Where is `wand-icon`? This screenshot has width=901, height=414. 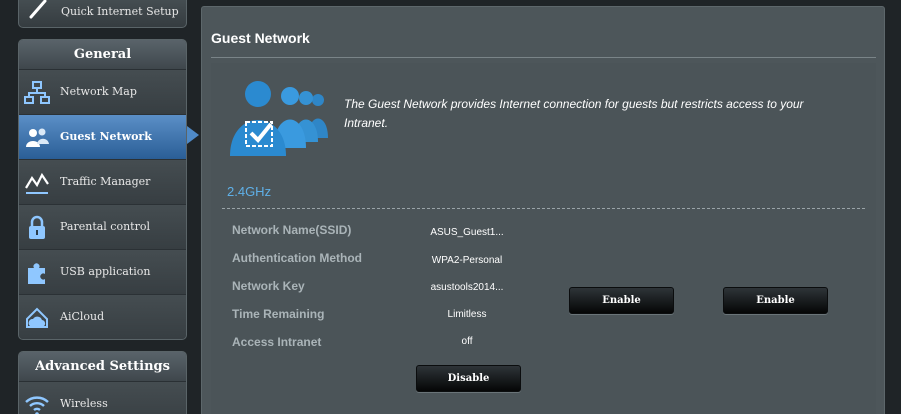
wand-icon is located at coordinates (38, 9).